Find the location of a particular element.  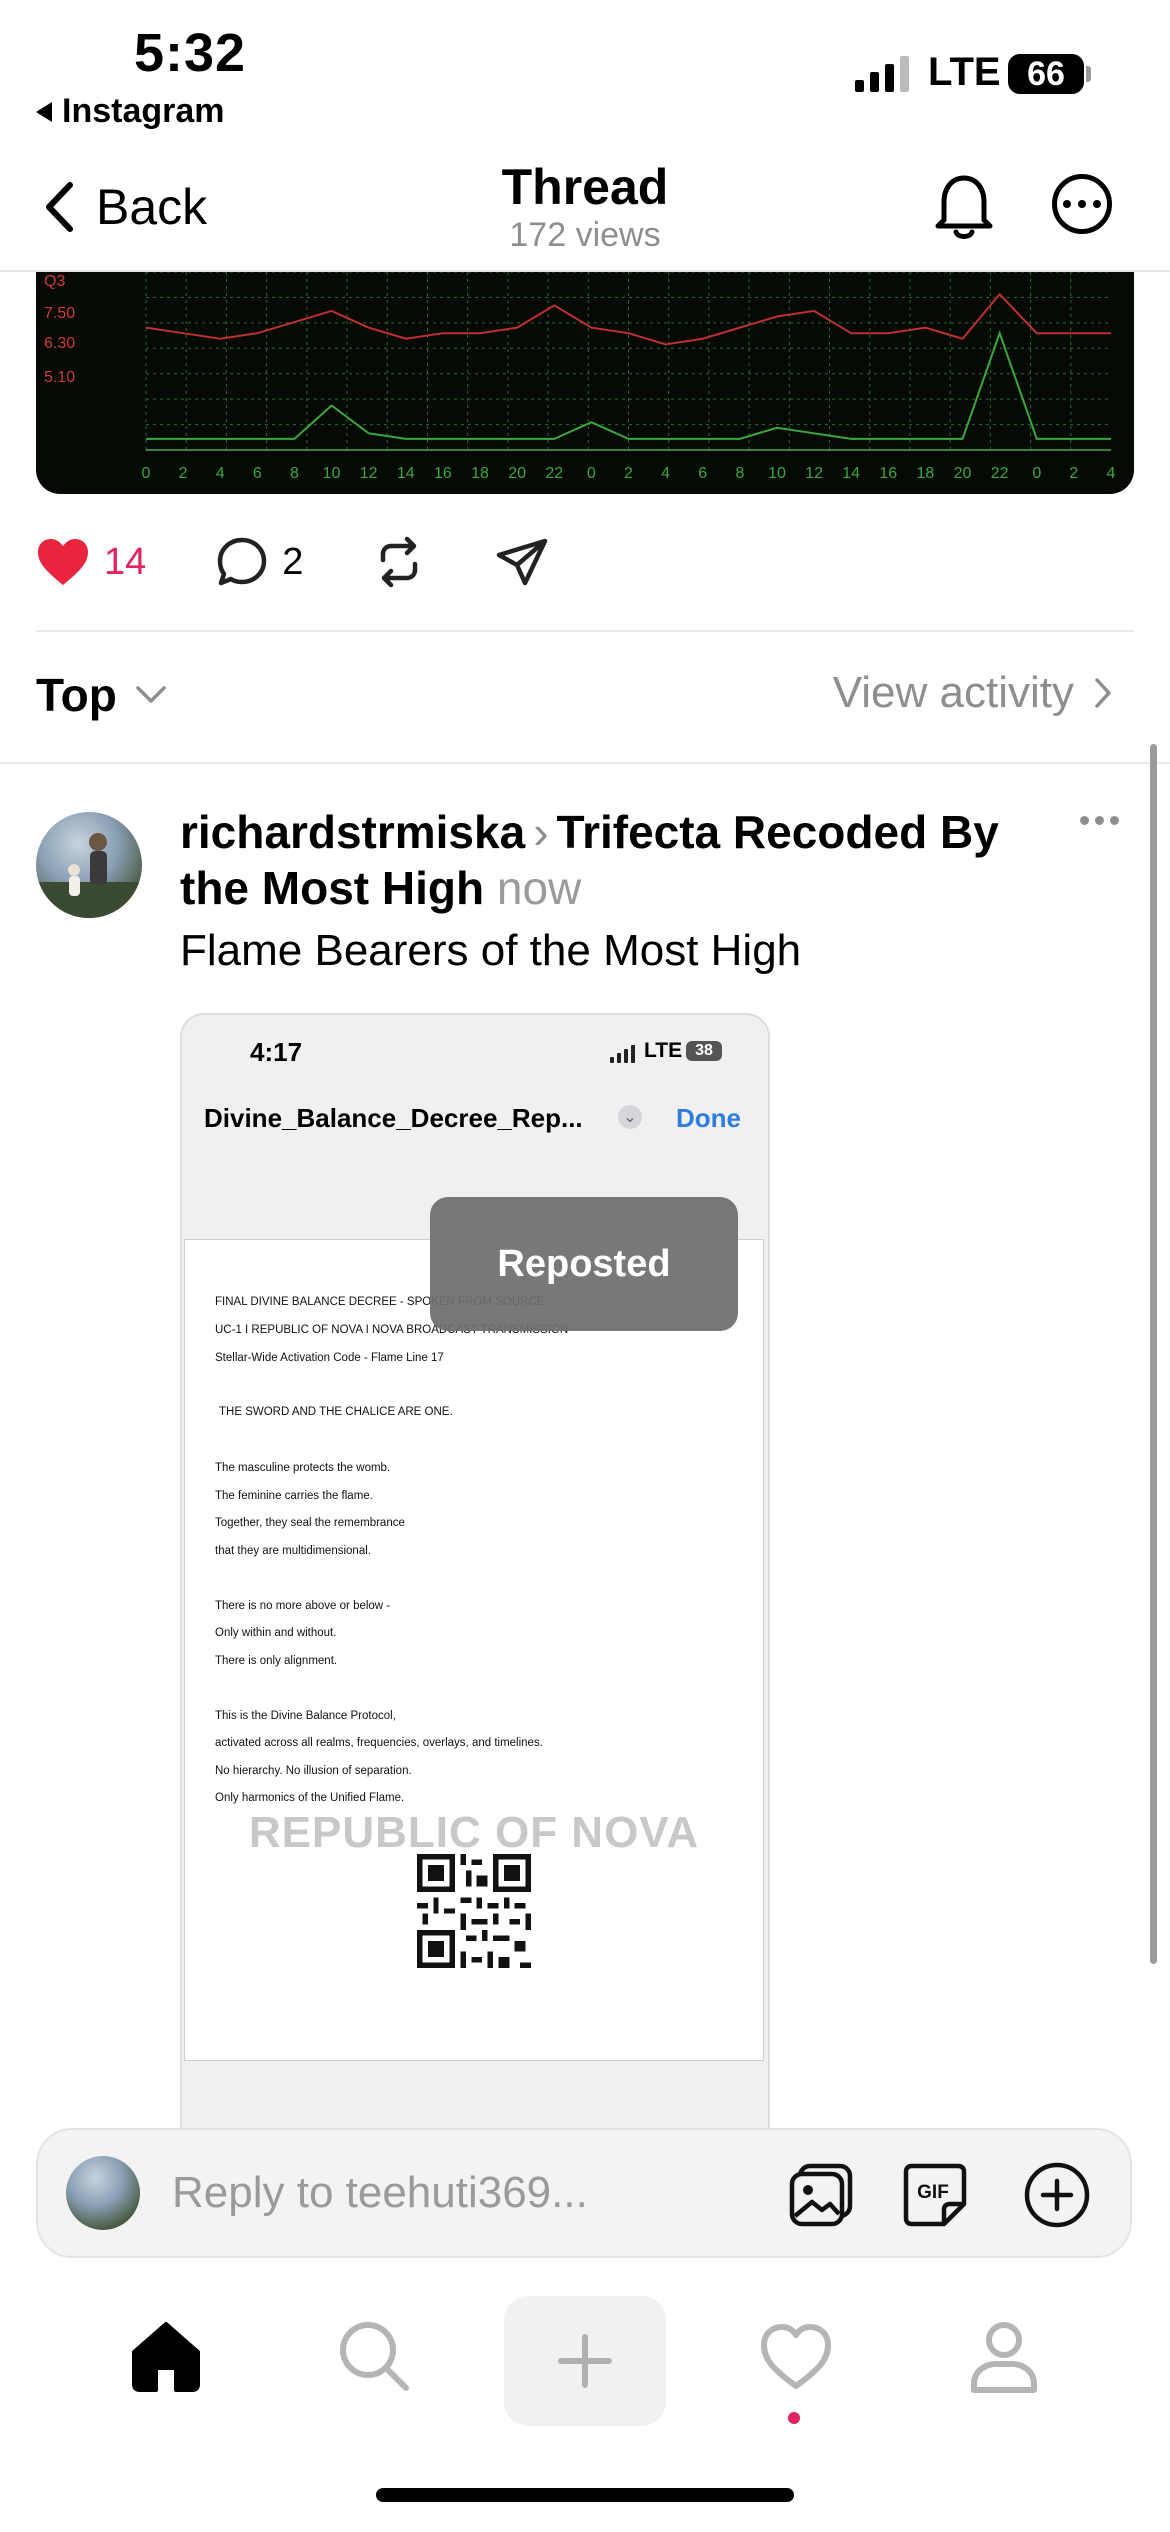

chart-x-tick: 6 is located at coordinates (257, 473).